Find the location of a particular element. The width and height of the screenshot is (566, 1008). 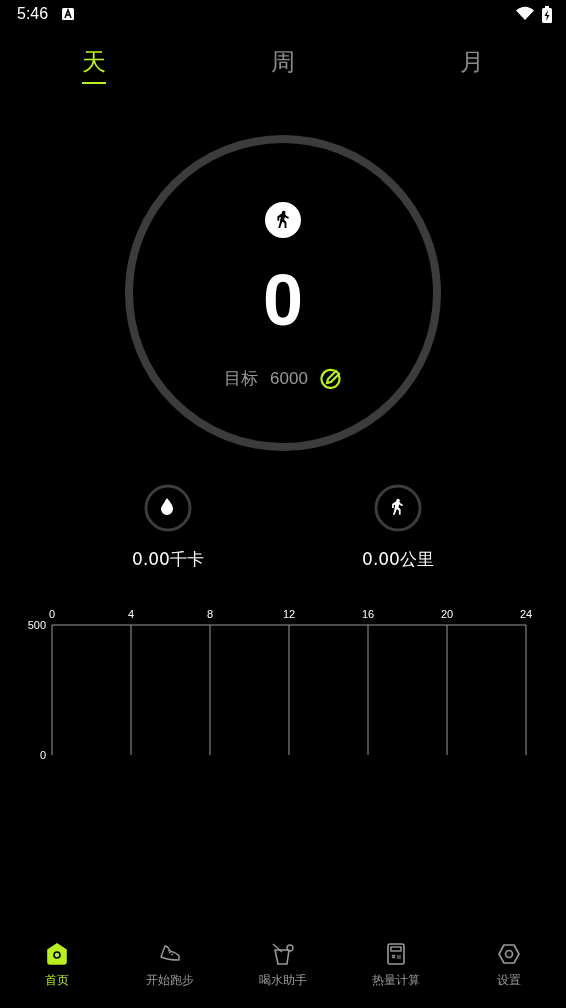

status-time: 5:46 is located at coordinates (33, 14).